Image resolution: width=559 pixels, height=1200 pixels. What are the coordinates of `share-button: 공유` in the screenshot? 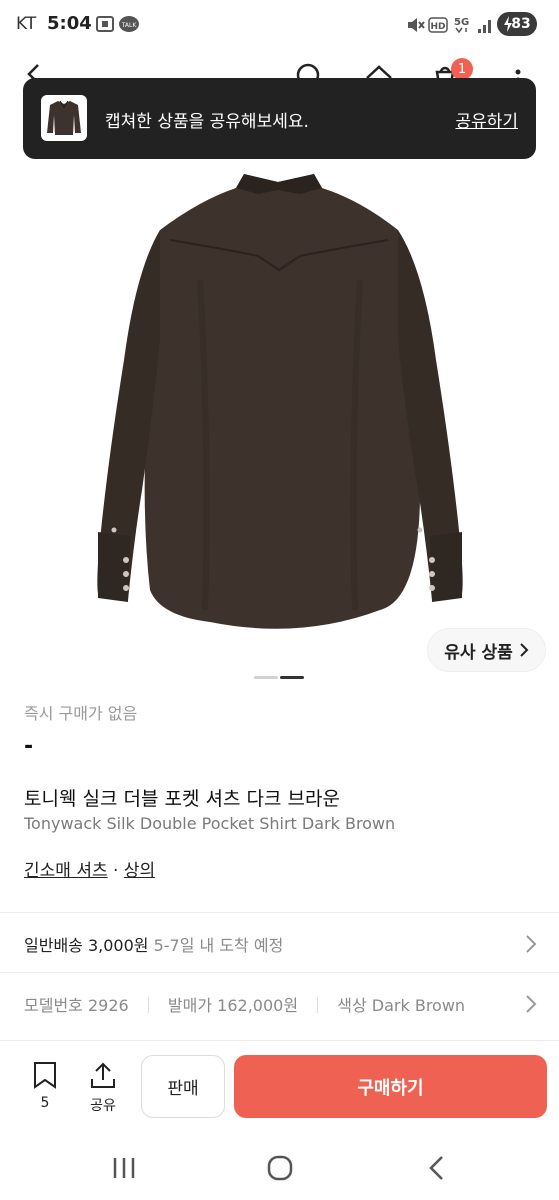 It's located at (103, 1088).